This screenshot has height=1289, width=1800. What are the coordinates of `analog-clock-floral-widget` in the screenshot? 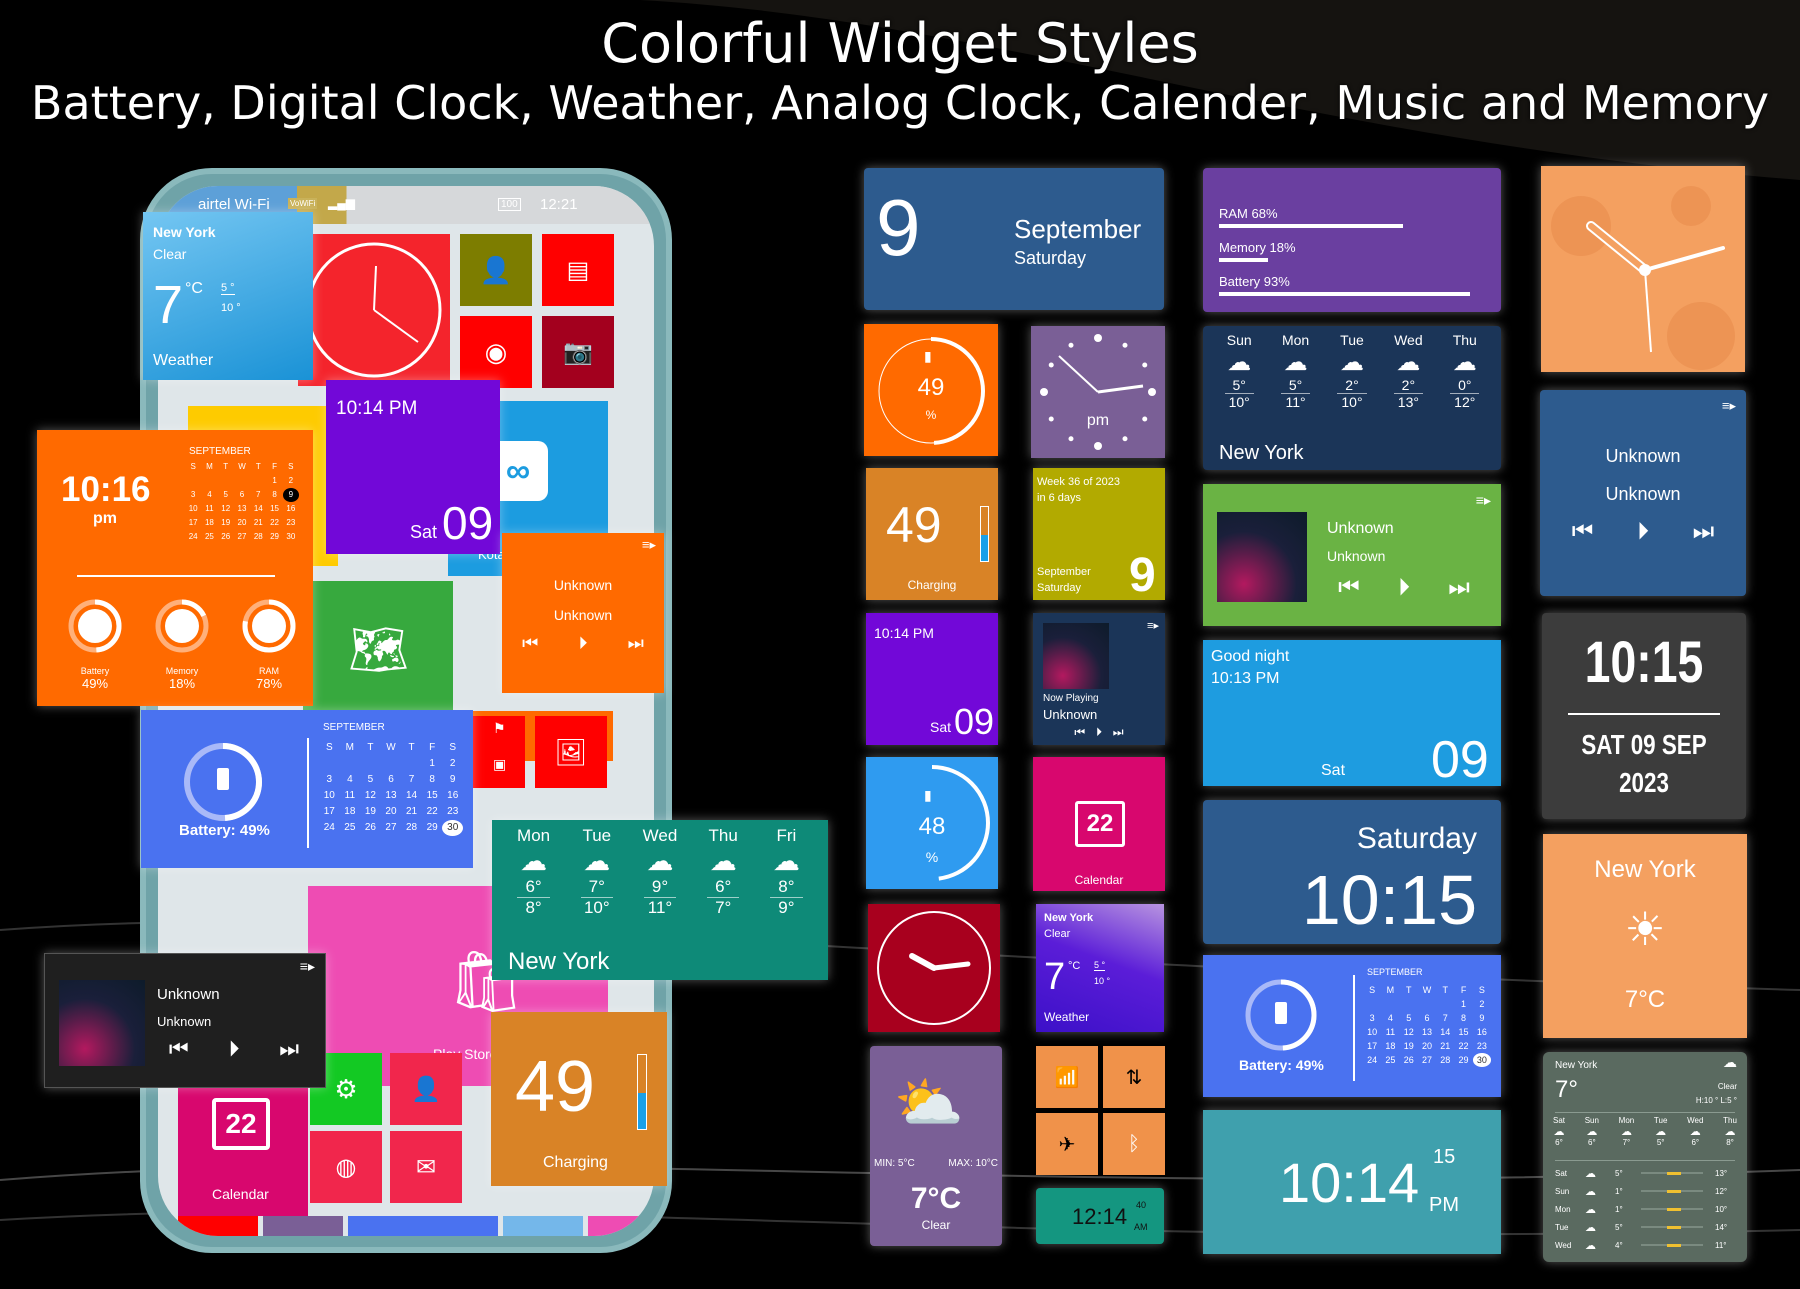 It's located at (1643, 269).